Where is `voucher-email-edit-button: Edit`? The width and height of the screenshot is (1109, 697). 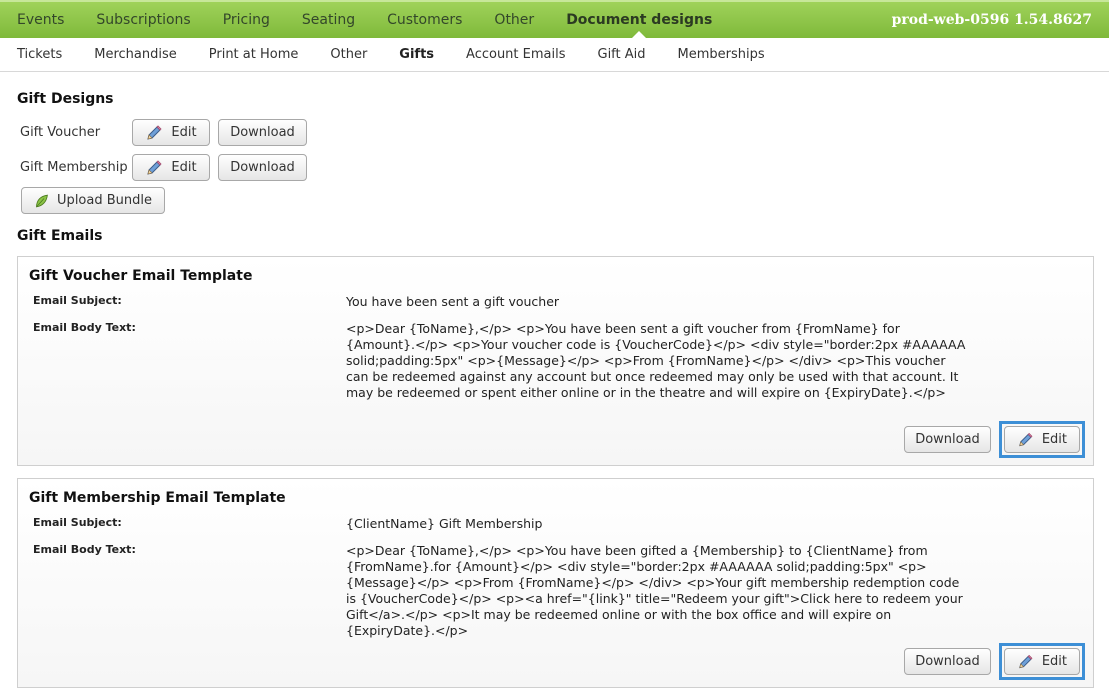
voucher-email-edit-button: Edit is located at coordinates (1042, 439).